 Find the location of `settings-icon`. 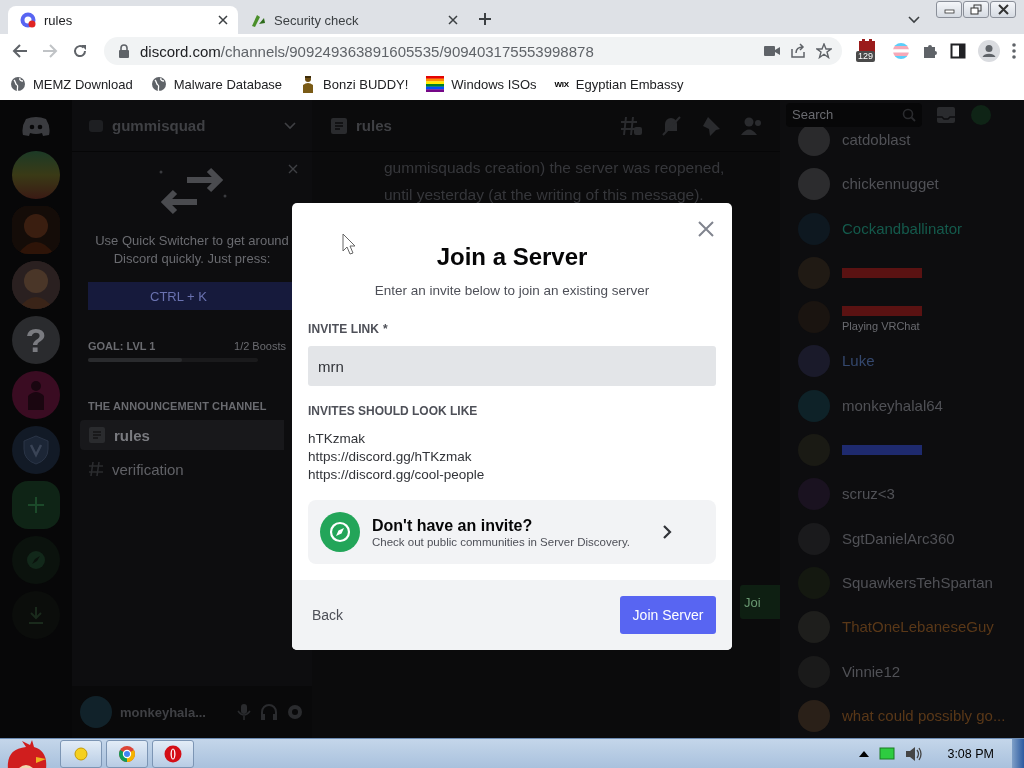

settings-icon is located at coordinates (295, 712).